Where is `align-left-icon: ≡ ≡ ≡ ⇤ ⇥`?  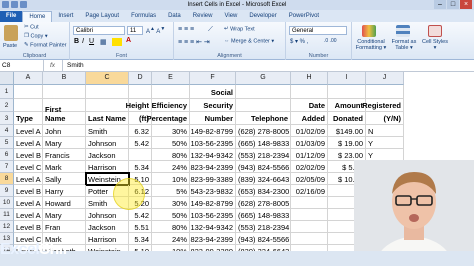 align-left-icon: ≡ ≡ ≡ ⇤ ⇥ is located at coordinates (194, 42).